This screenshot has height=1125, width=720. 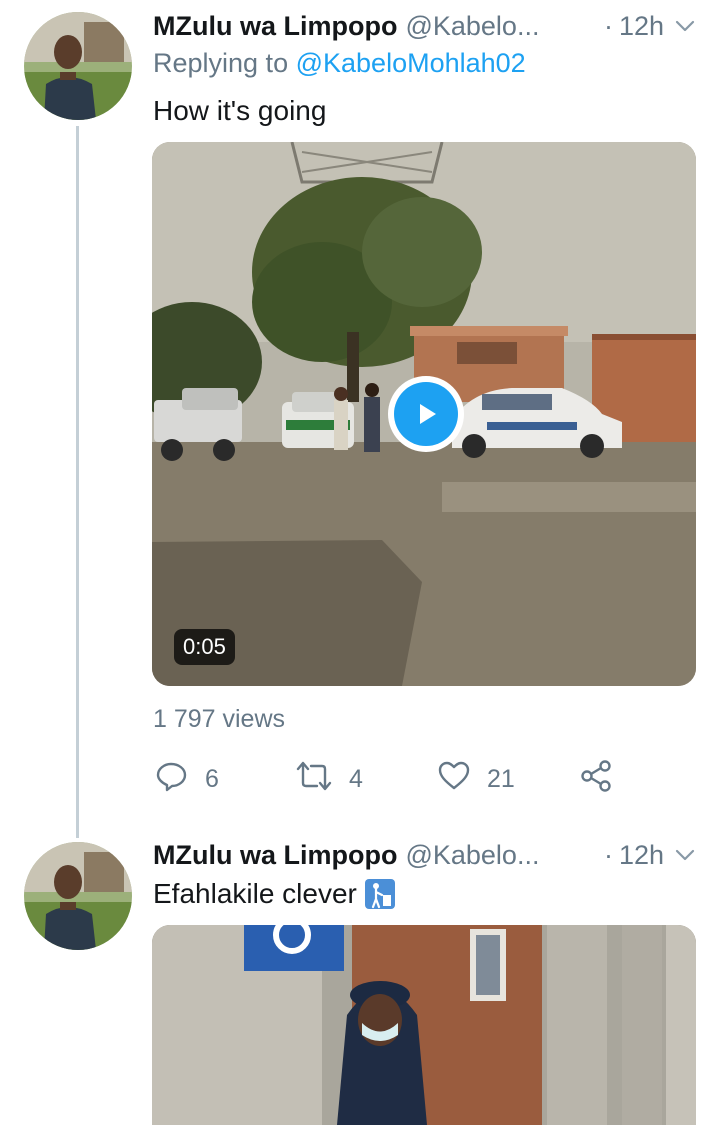 What do you see at coordinates (255, 893) in the screenshot?
I see `tweet-text-content: Efahlakile clever` at bounding box center [255, 893].